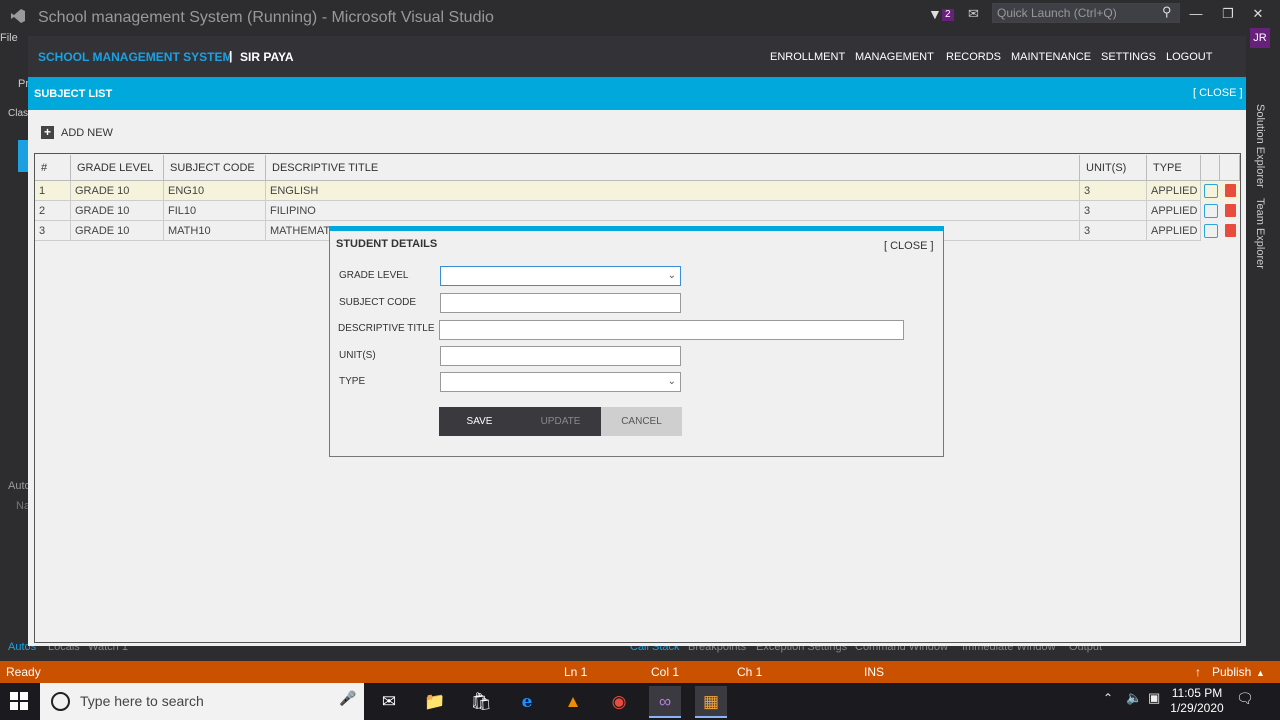  I want to click on visual-studio-logo-icon, so click(18, 16).